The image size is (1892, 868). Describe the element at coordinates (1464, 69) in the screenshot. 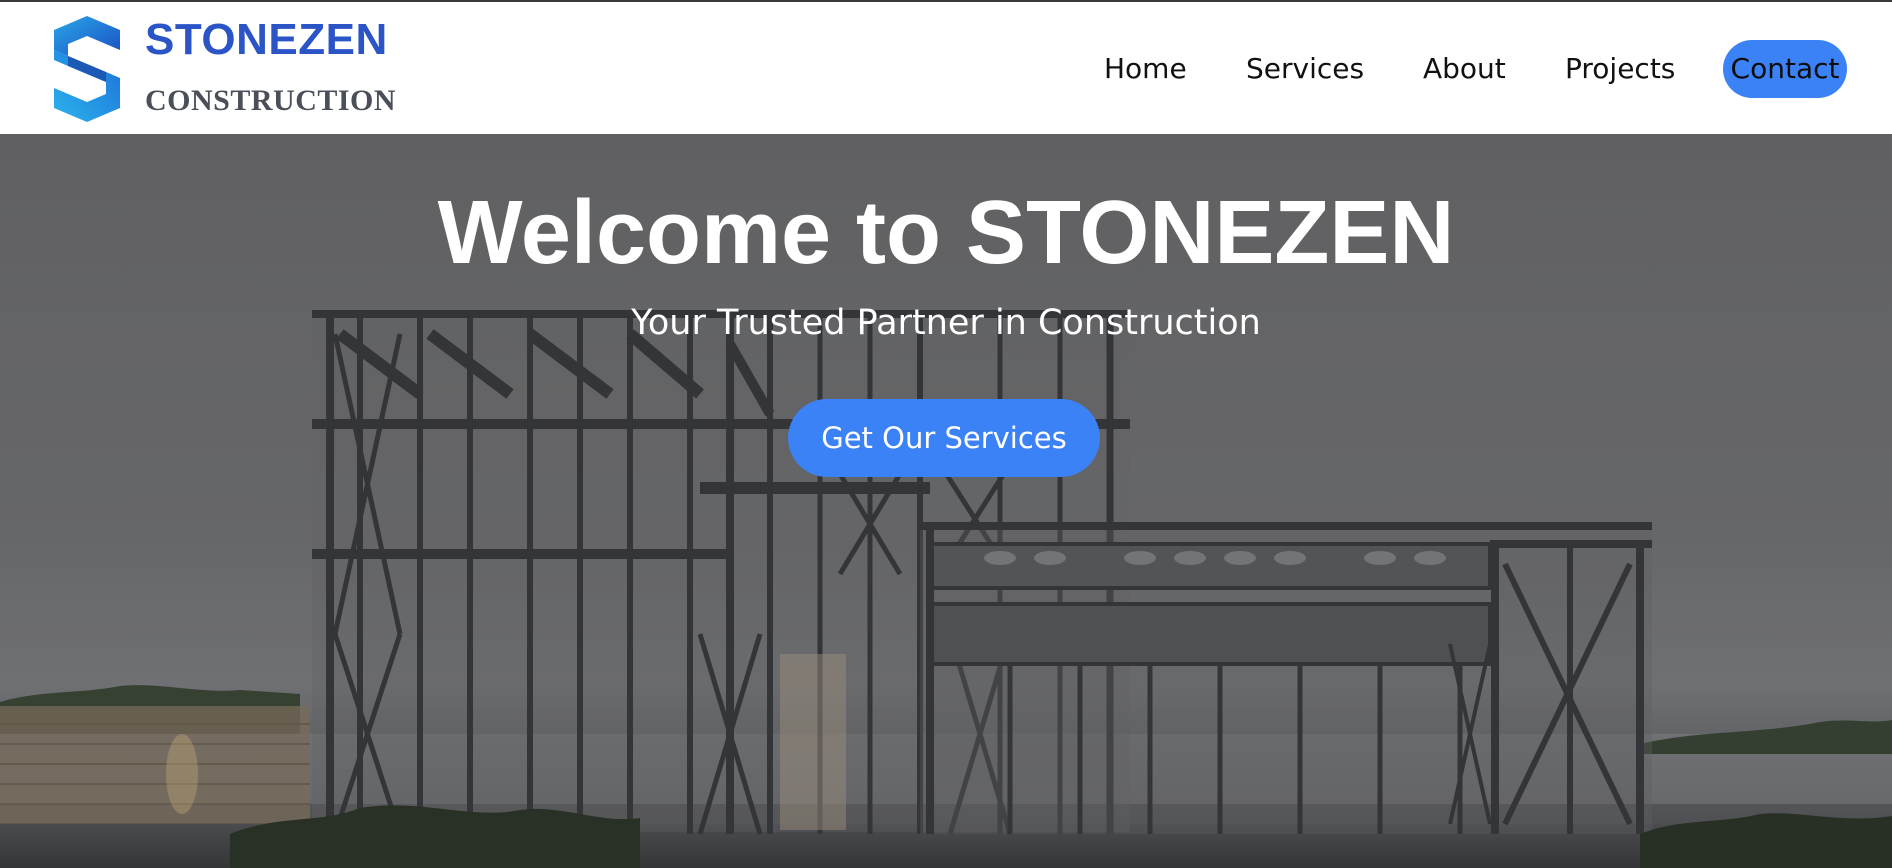

I see `nav-about-link: About` at that location.